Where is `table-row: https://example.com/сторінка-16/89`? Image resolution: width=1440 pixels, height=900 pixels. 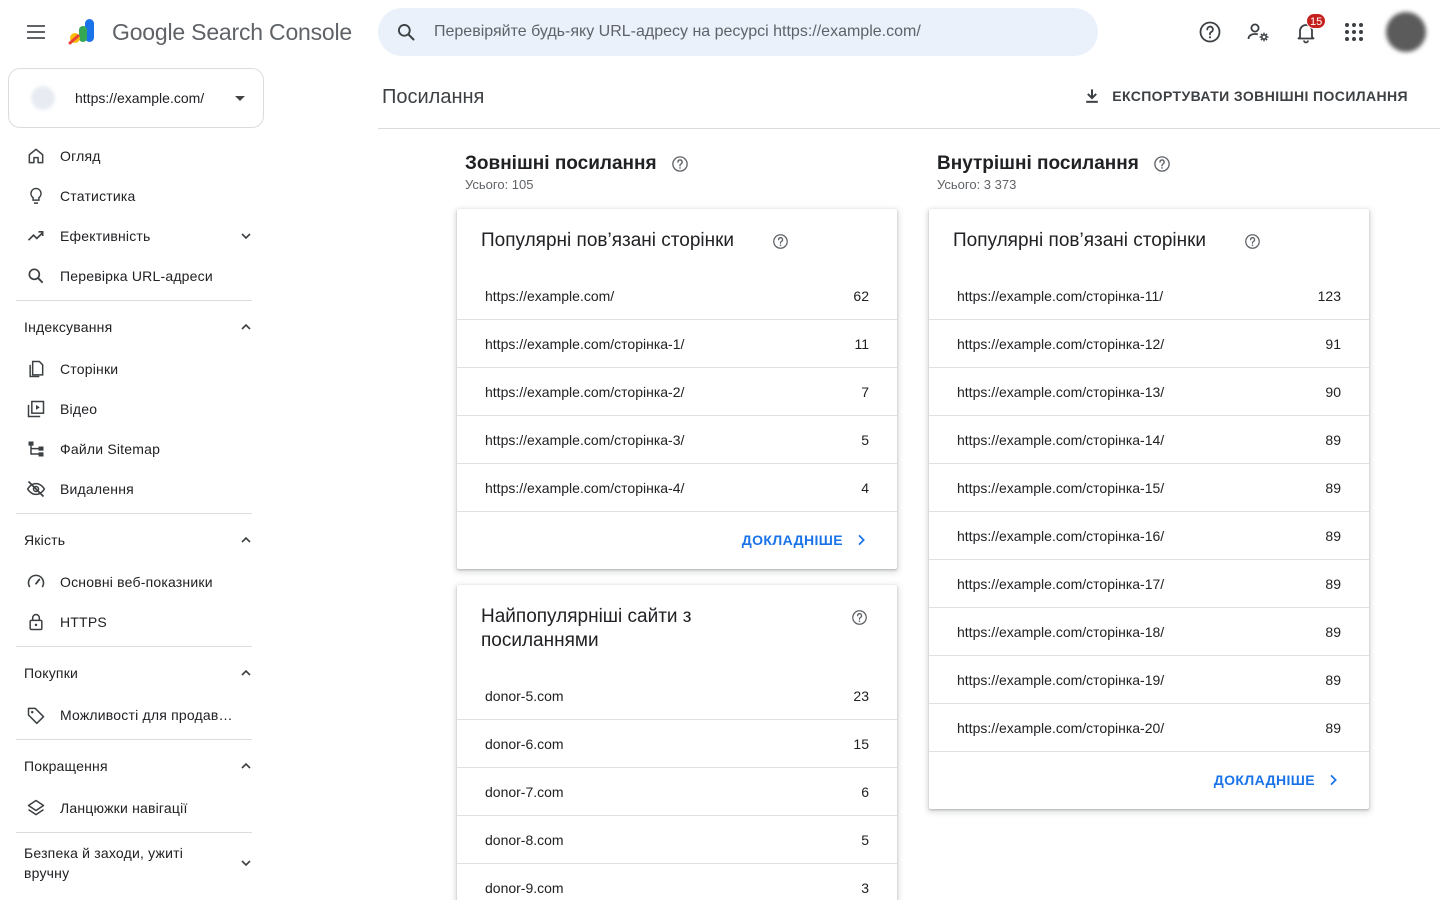
table-row: https://example.com/сторінка-16/89 is located at coordinates (1149, 536).